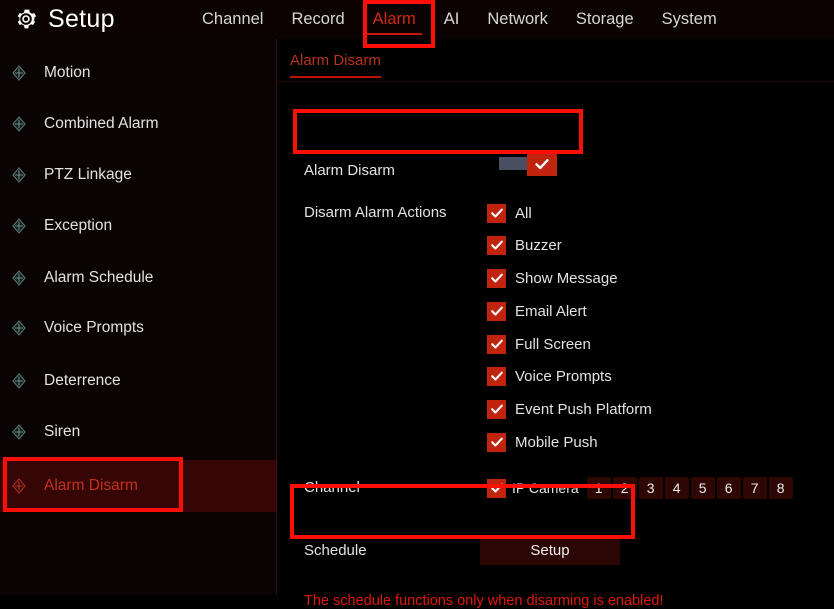  Describe the element at coordinates (394, 19) in the screenshot. I see `nav-item-alarm: Alarm` at that location.